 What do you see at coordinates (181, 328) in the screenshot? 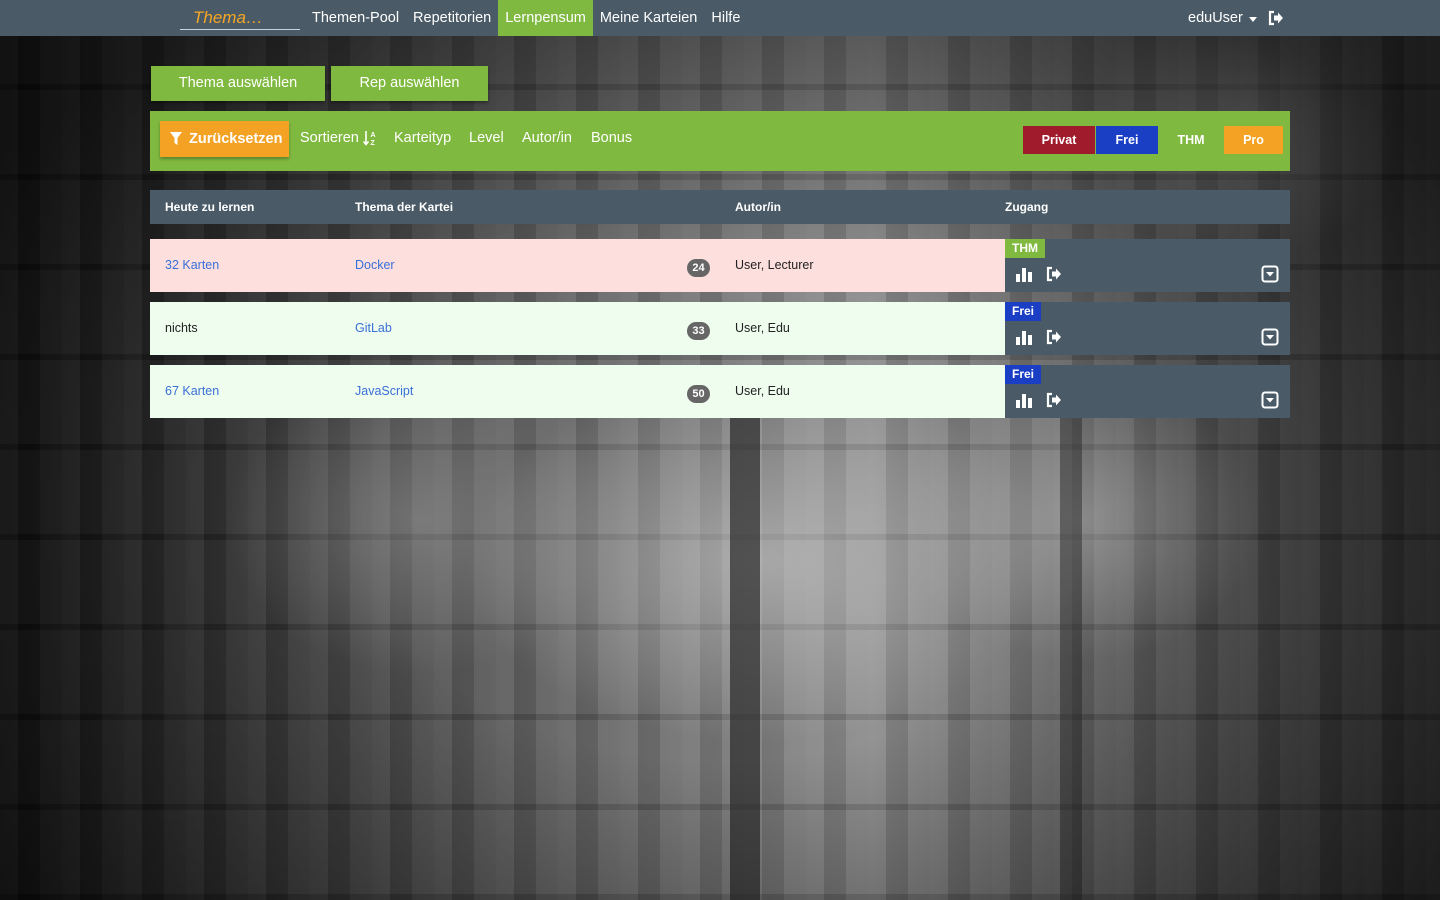
I see `today-cards-text: nichts` at bounding box center [181, 328].